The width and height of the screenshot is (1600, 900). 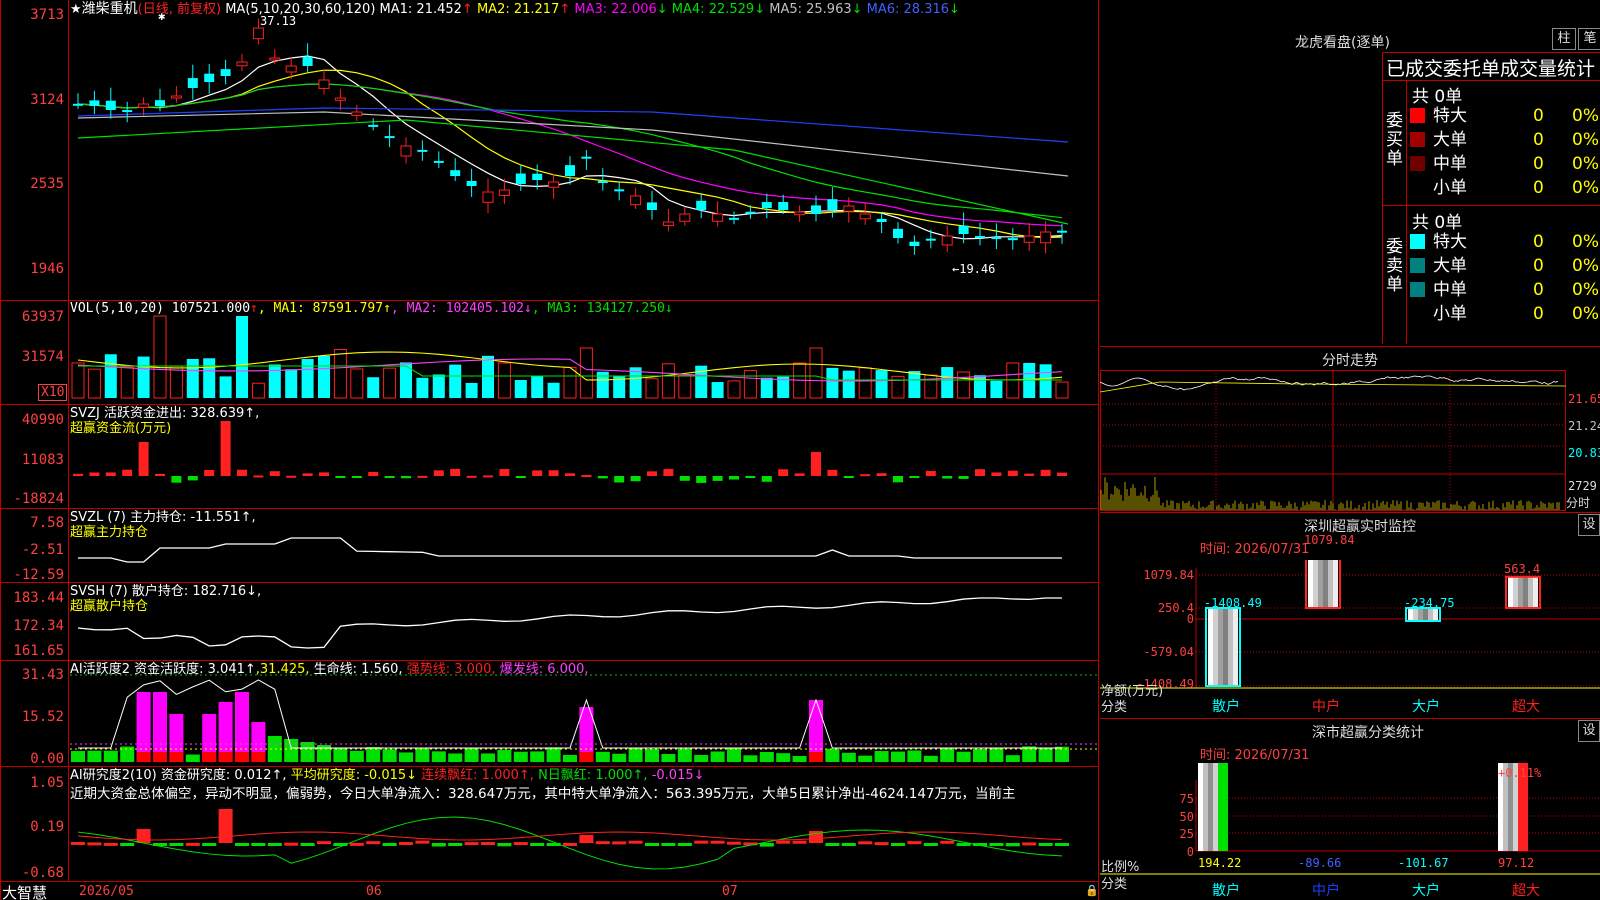 What do you see at coordinates (38, 499) in the screenshot?
I see `y-label: -18824` at bounding box center [38, 499].